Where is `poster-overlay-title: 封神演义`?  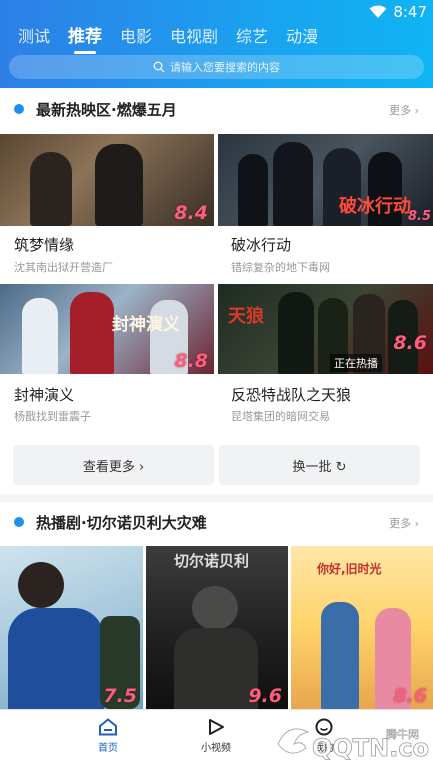
poster-overlay-title: 封神演义 is located at coordinates (146, 325).